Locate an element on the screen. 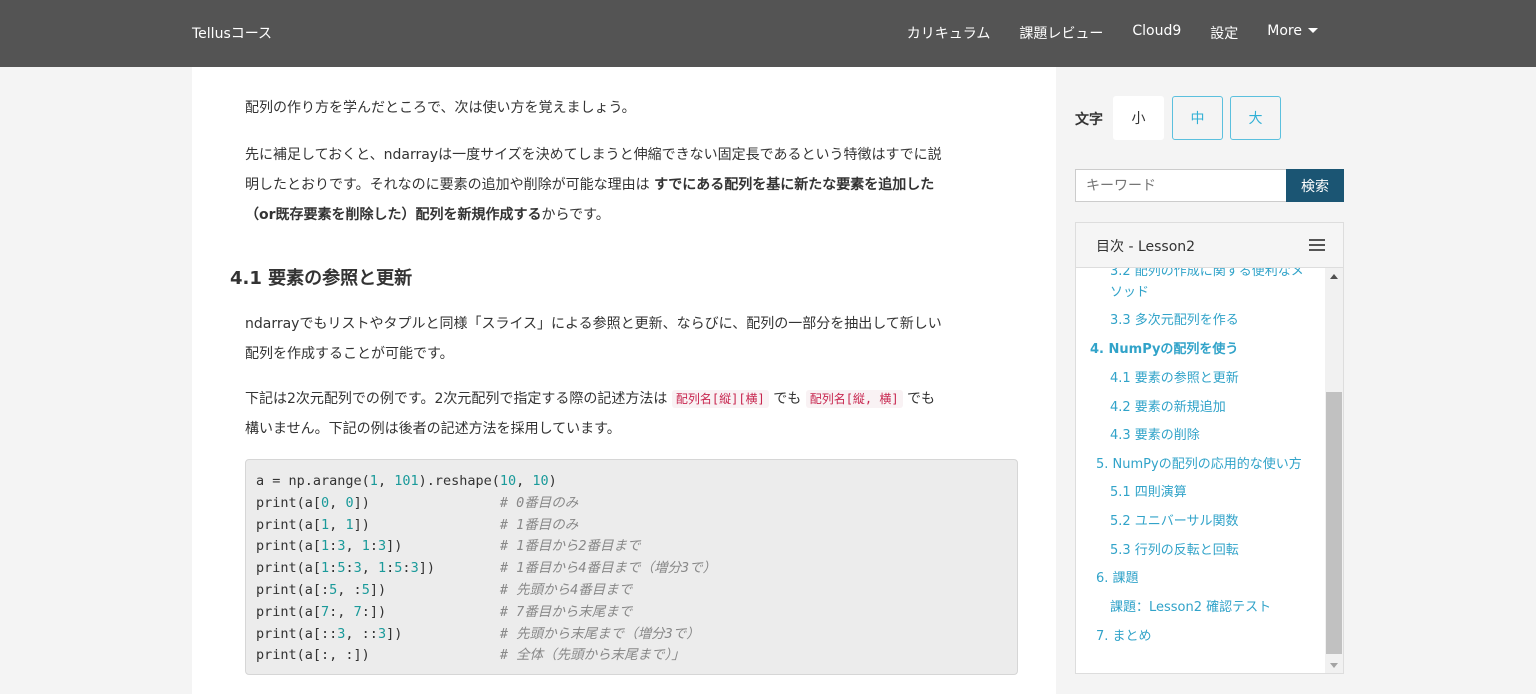 The height and width of the screenshot is (694, 1536). font-large-button: 大 is located at coordinates (1255, 118).